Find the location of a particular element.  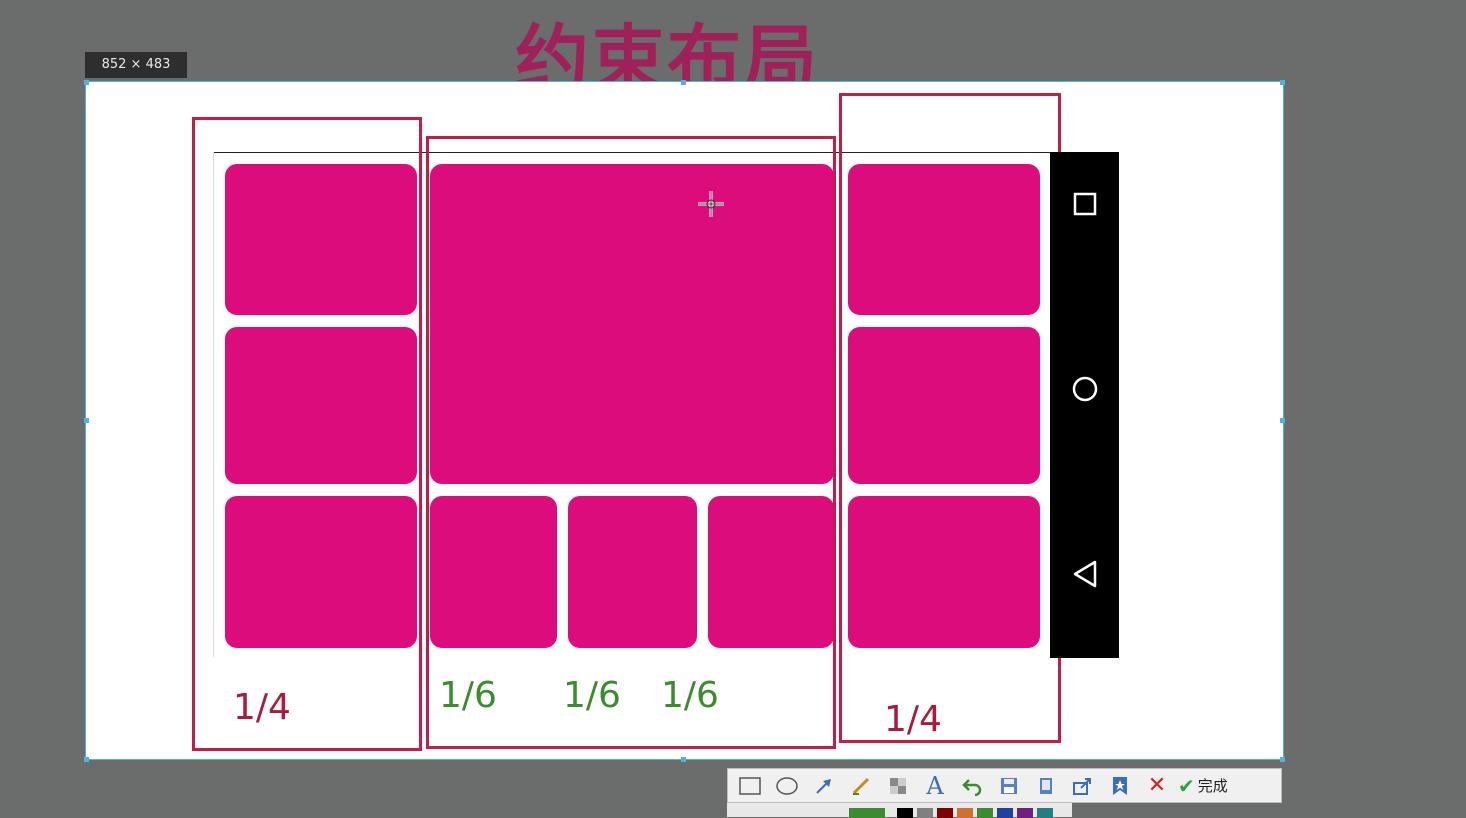

done-label: 完成 is located at coordinates (1212, 786).